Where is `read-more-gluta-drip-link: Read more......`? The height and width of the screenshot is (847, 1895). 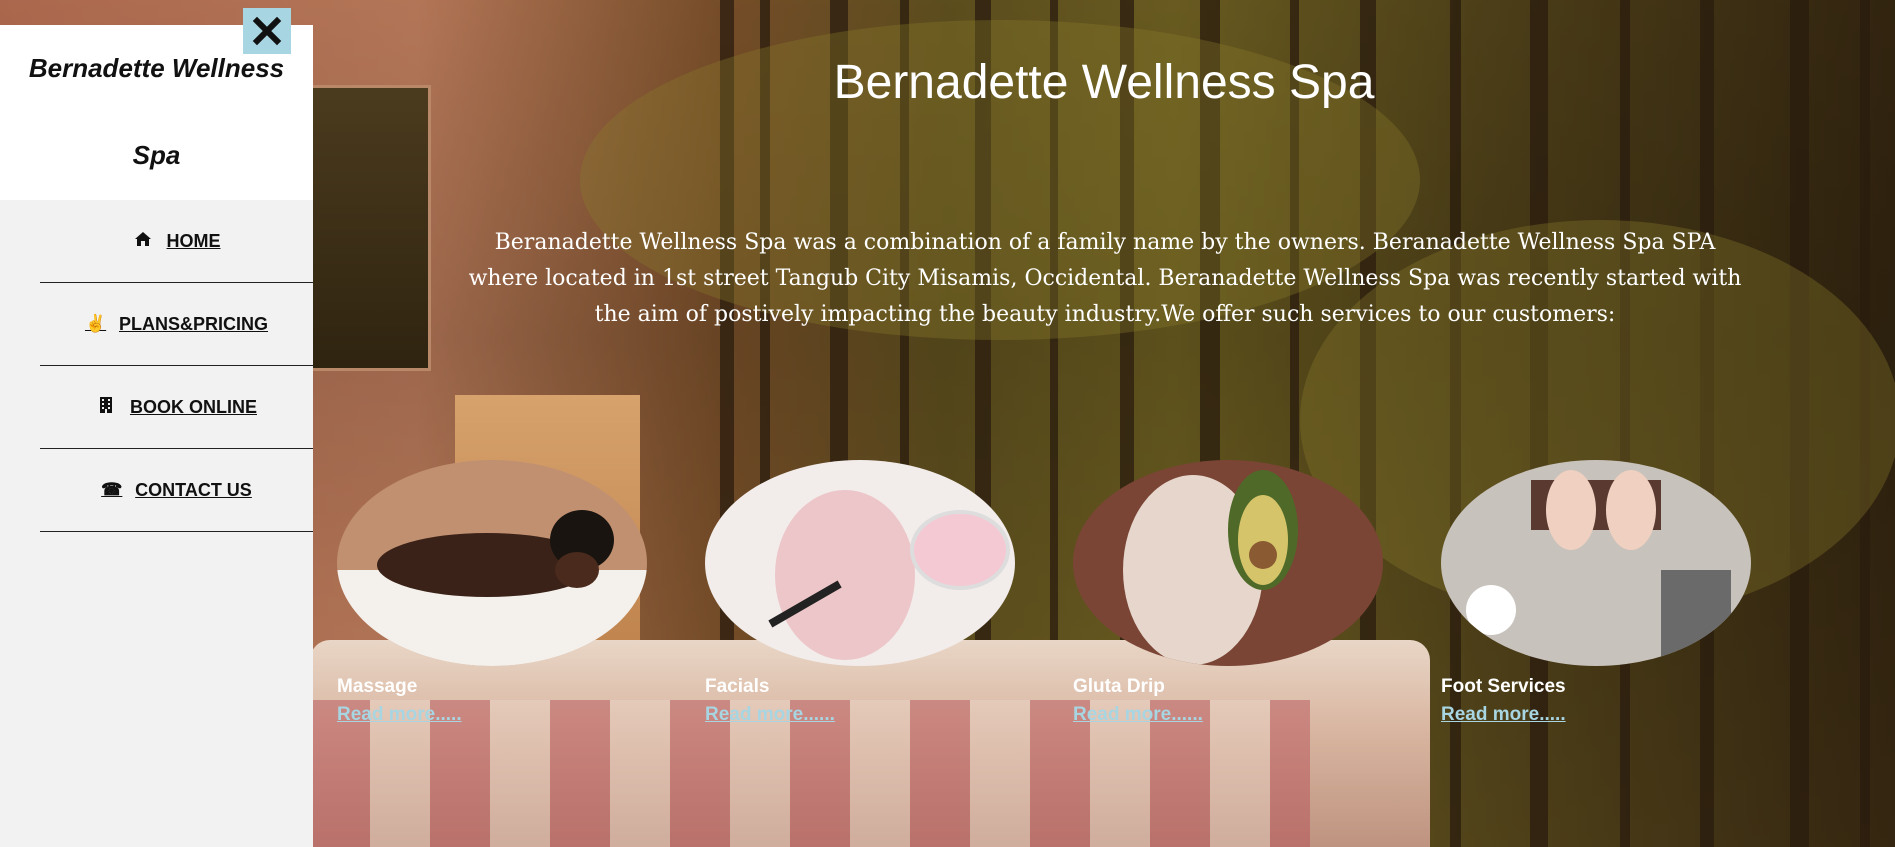
read-more-gluta-drip-link: Read more...... is located at coordinates (1138, 715).